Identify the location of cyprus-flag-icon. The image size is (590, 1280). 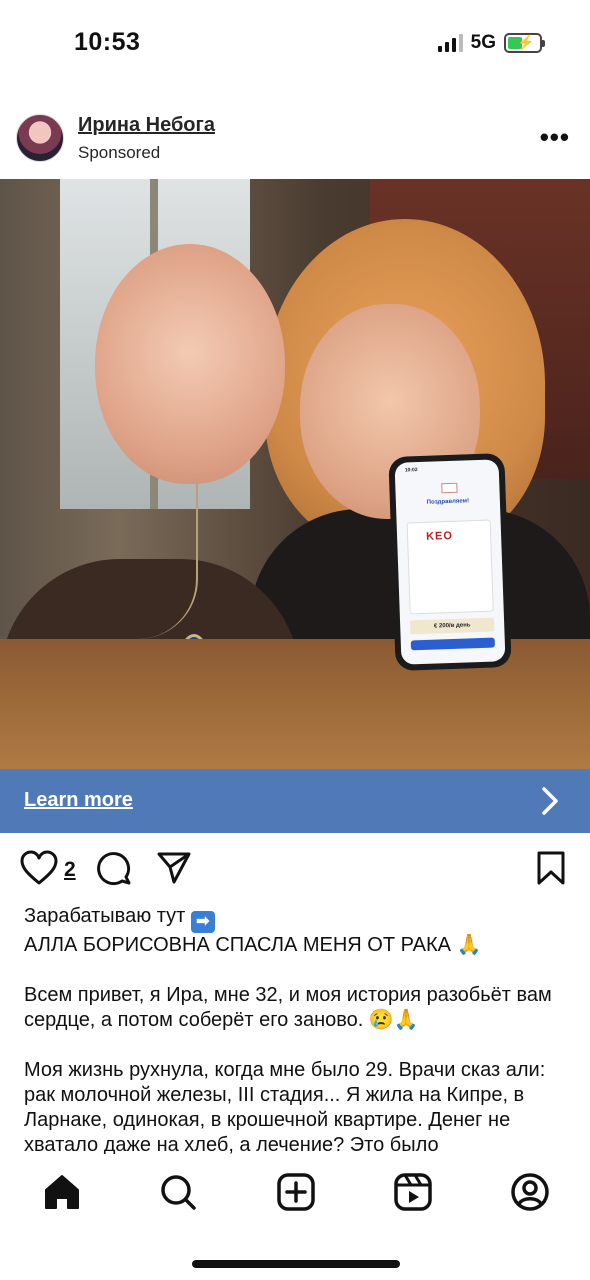
(449, 488).